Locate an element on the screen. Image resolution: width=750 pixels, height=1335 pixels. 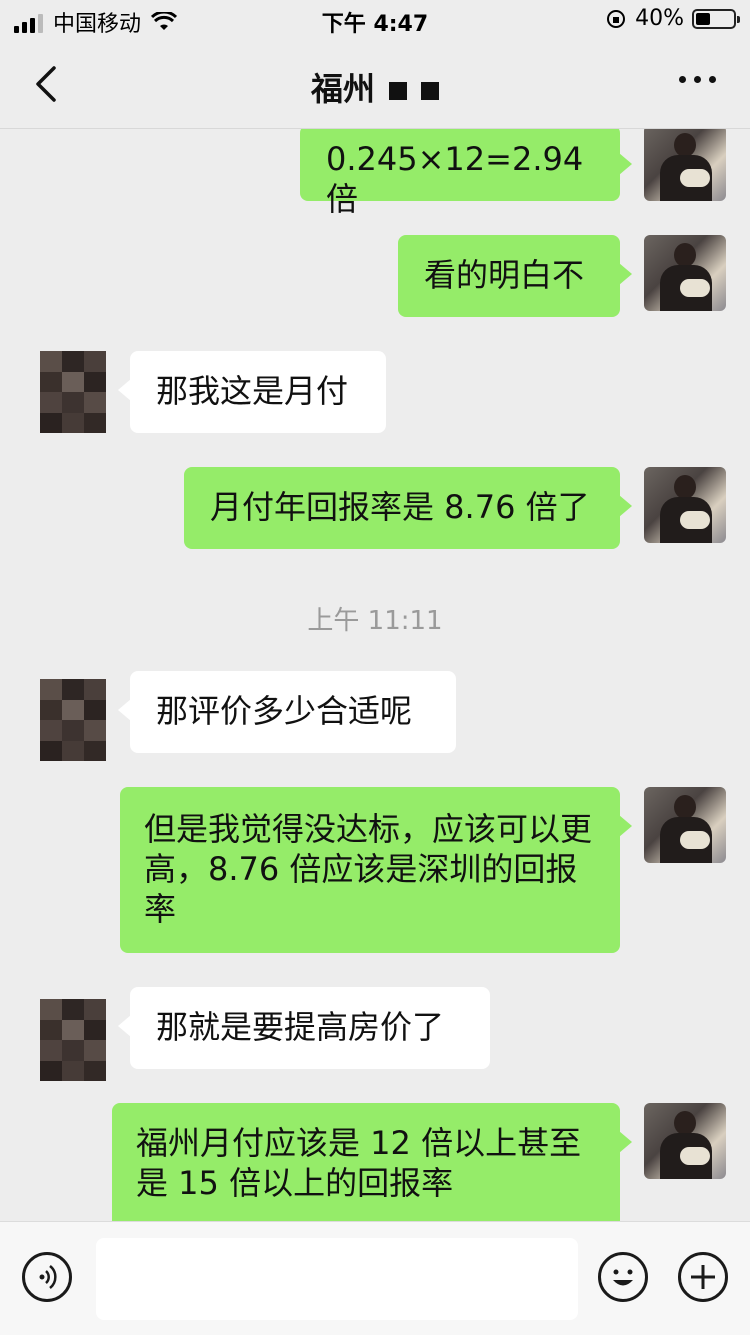
emoji-icon is located at coordinates (623, 1277).